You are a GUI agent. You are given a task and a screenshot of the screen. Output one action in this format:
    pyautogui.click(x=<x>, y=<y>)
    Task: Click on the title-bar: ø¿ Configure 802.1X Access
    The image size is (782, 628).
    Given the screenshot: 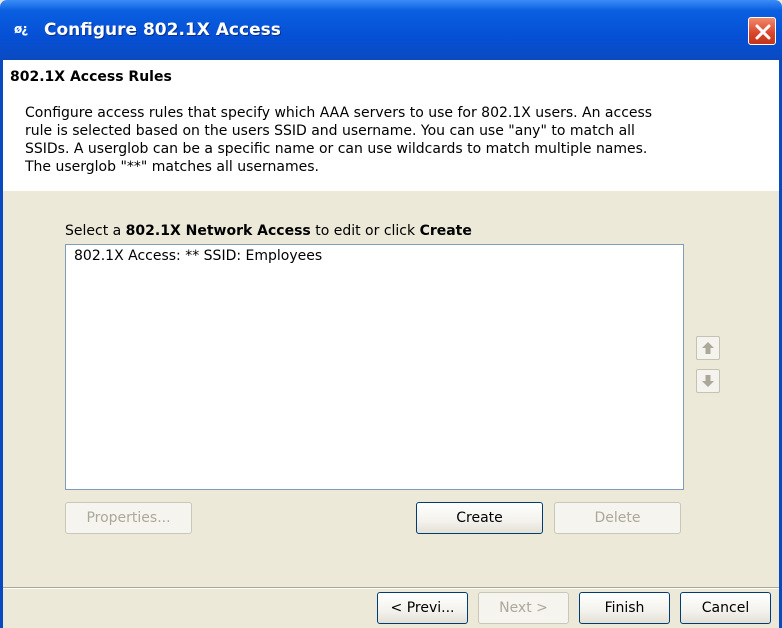 What is the action you would take?
    pyautogui.click(x=391, y=30)
    